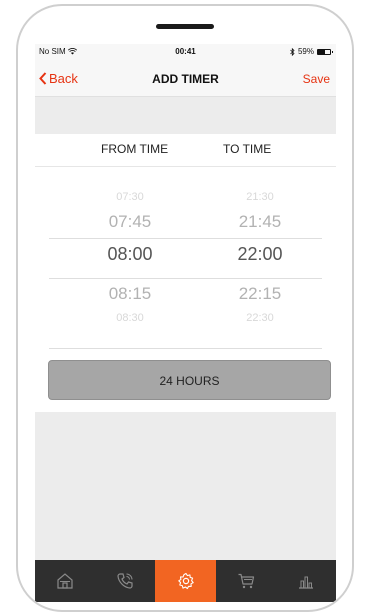 The height and width of the screenshot is (614, 365). What do you see at coordinates (185, 238) in the screenshot?
I see `picker-selection-top` at bounding box center [185, 238].